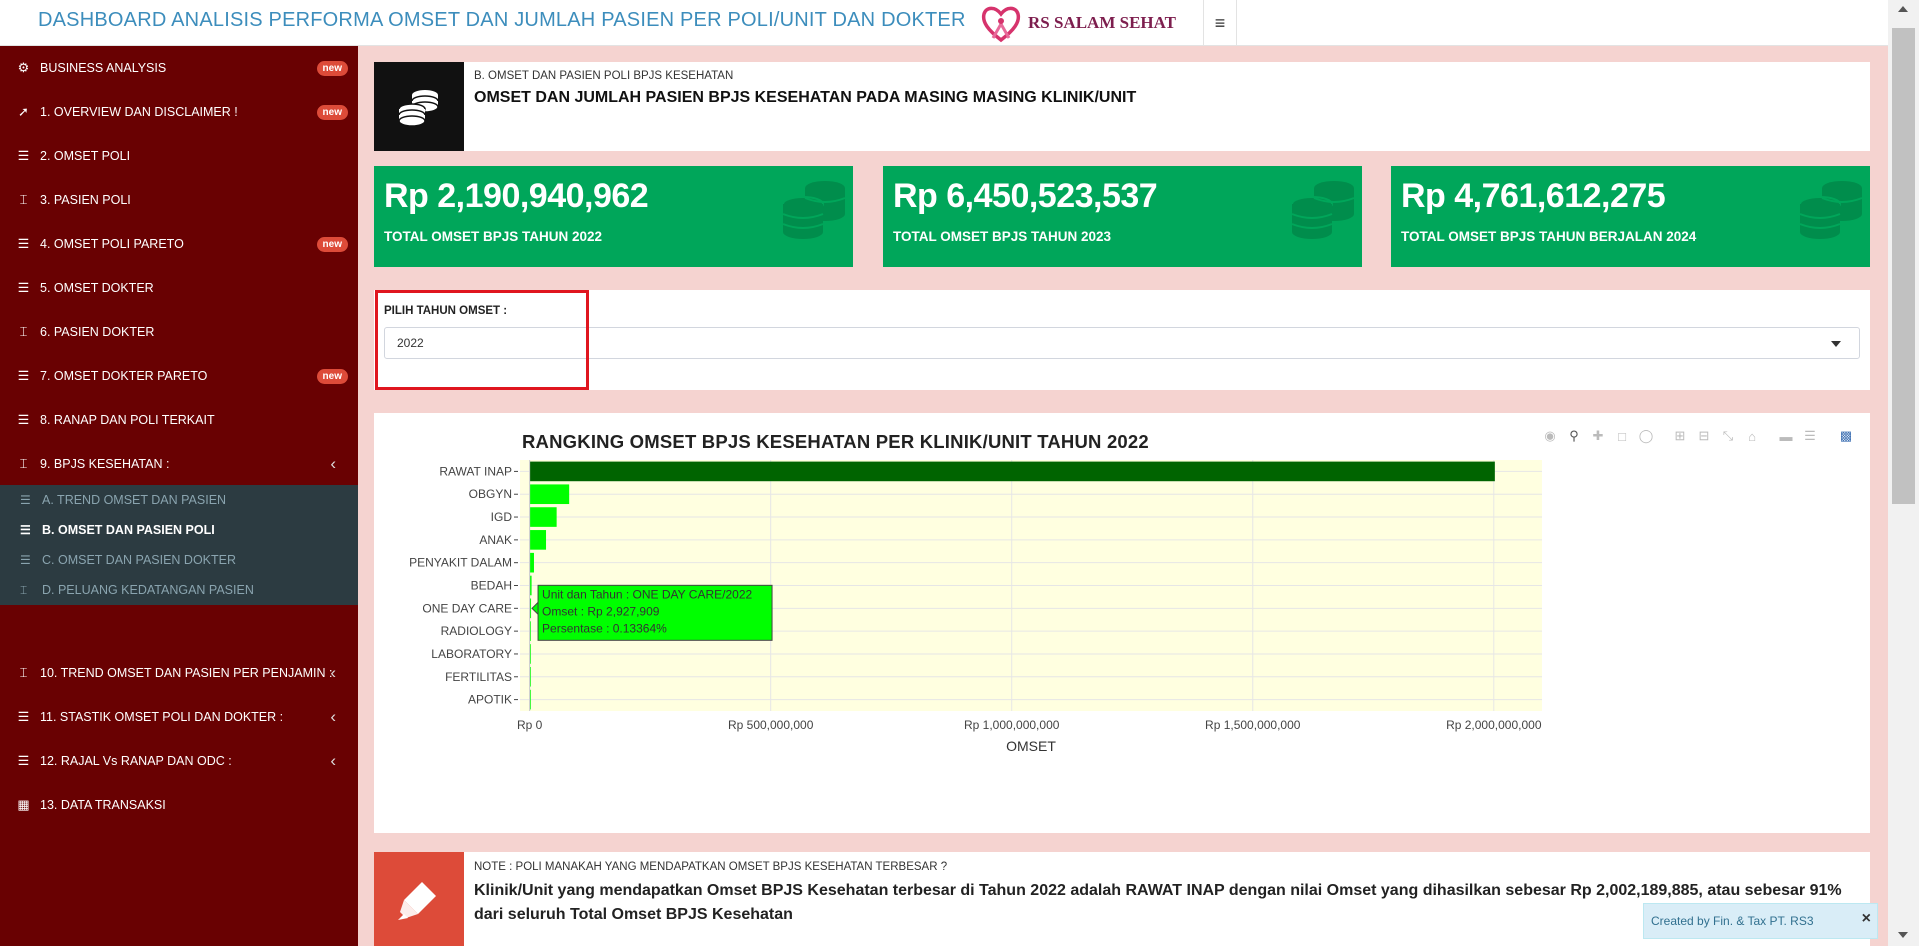 The height and width of the screenshot is (946, 1919). What do you see at coordinates (1752, 436) in the screenshot?
I see `reset-axes-icon: ⌂` at bounding box center [1752, 436].